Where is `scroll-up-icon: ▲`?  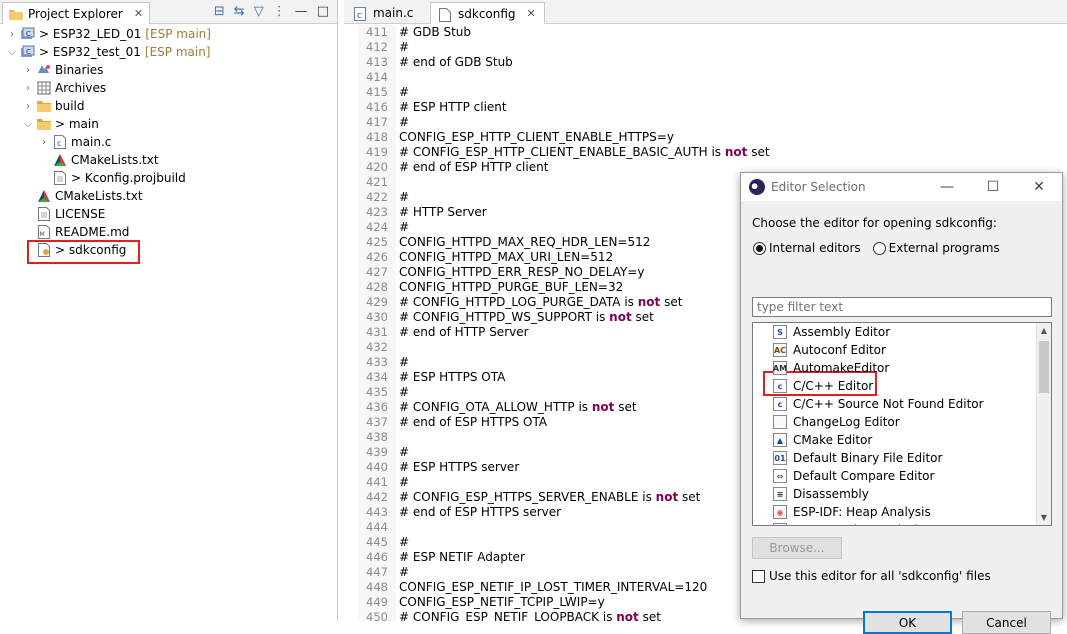 scroll-up-icon: ▲ is located at coordinates (1044, 330).